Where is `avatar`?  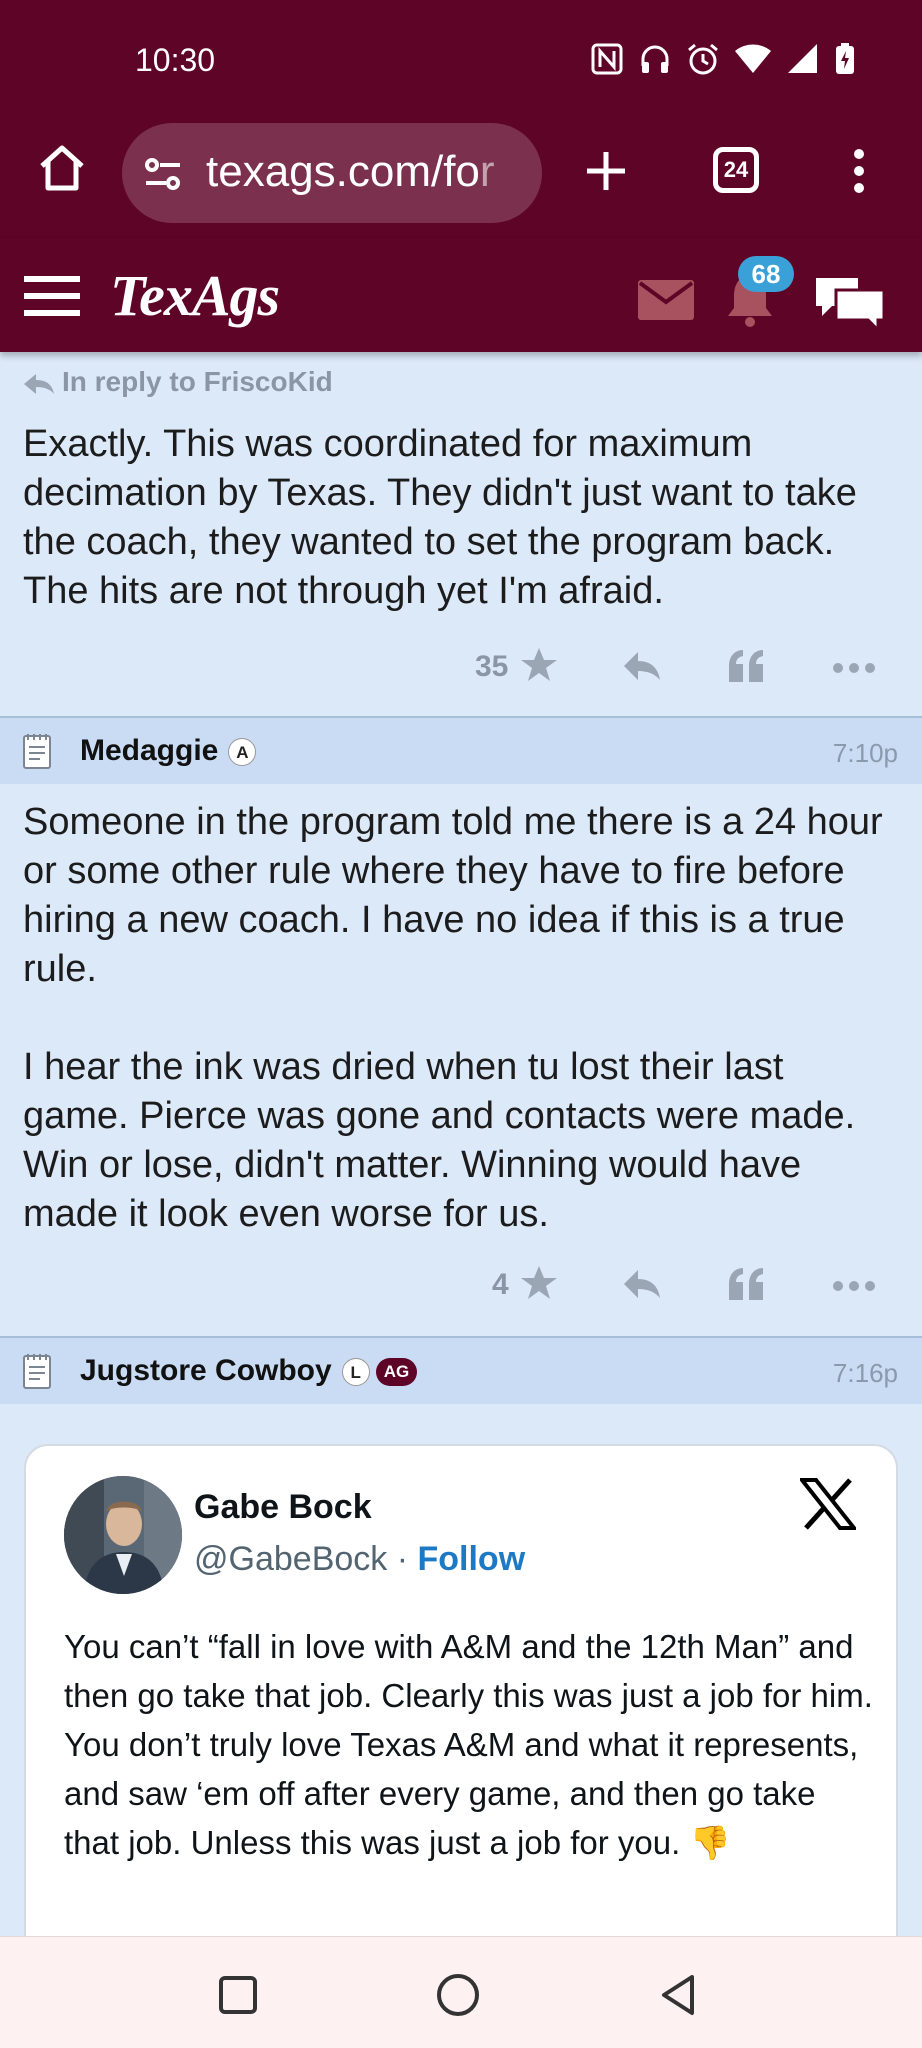 avatar is located at coordinates (123, 1535).